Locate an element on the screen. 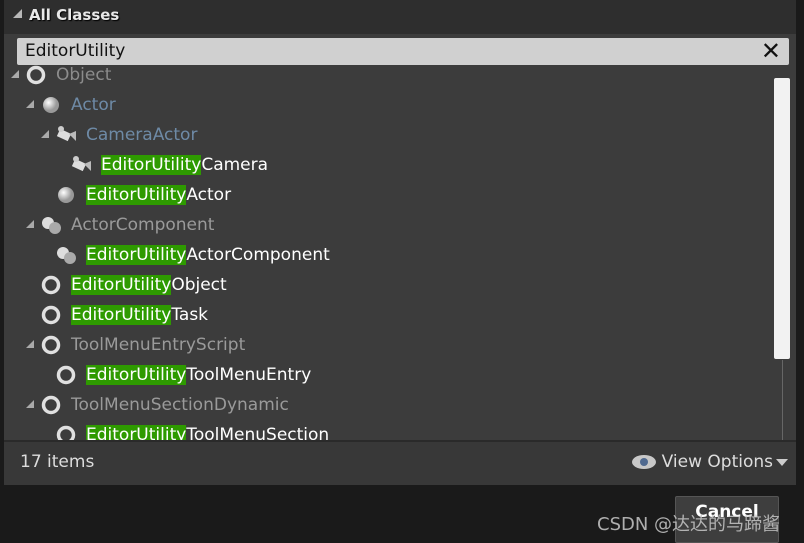 This screenshot has height=543, width=804. chevron-down-icon is located at coordinates (782, 462).